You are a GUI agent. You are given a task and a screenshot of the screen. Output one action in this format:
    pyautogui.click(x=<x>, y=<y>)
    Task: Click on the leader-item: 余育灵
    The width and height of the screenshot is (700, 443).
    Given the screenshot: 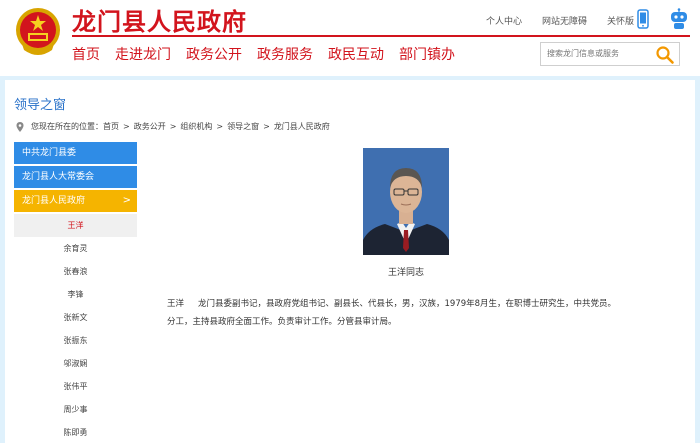 What is the action you would take?
    pyautogui.click(x=75, y=248)
    